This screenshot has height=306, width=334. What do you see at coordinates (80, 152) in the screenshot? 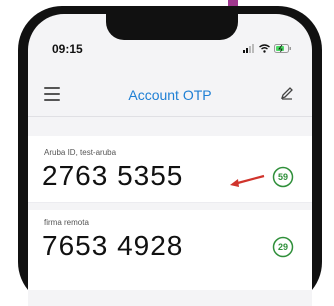
I see `account-label: Aruba ID, test-aruba` at bounding box center [80, 152].